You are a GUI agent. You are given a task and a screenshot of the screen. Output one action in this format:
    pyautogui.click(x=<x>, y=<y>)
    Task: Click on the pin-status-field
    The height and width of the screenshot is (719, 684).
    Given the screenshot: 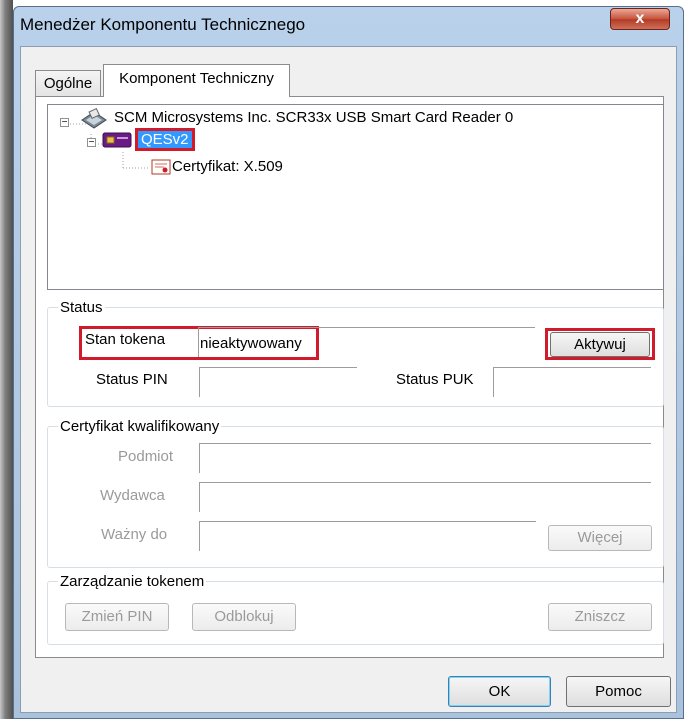 What is the action you would take?
    pyautogui.click(x=278, y=382)
    